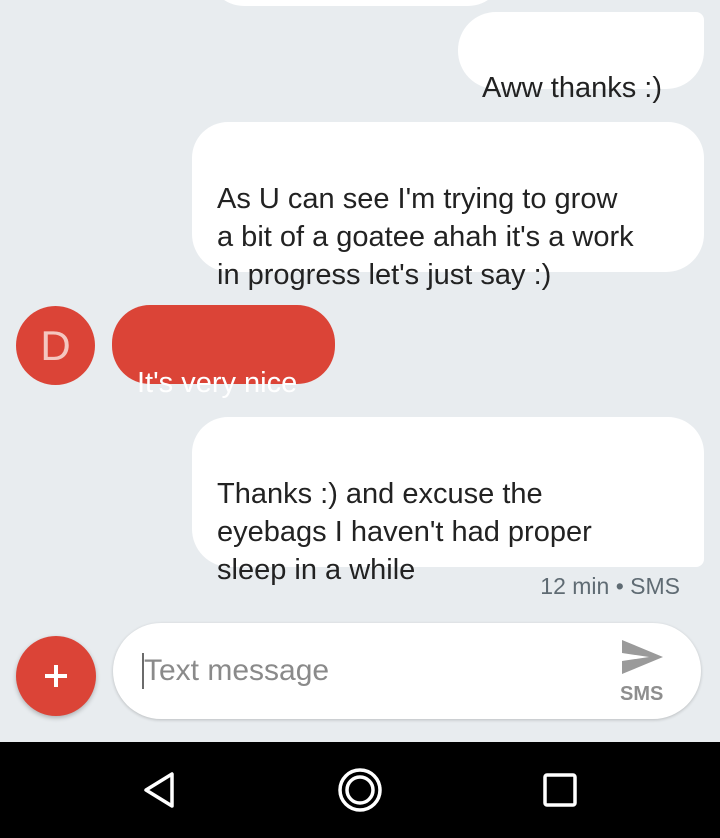 This screenshot has width=720, height=838. I want to click on message-timestamp: 12 min • SMS, so click(610, 586).